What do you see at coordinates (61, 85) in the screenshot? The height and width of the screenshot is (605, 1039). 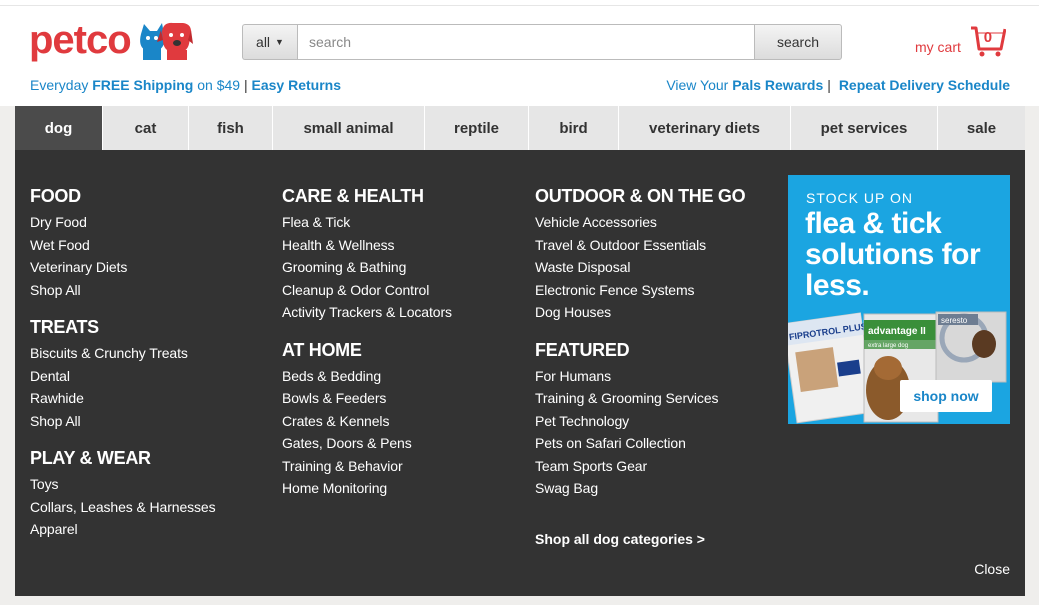 I see `shipping-promo-prefix: Everyday` at bounding box center [61, 85].